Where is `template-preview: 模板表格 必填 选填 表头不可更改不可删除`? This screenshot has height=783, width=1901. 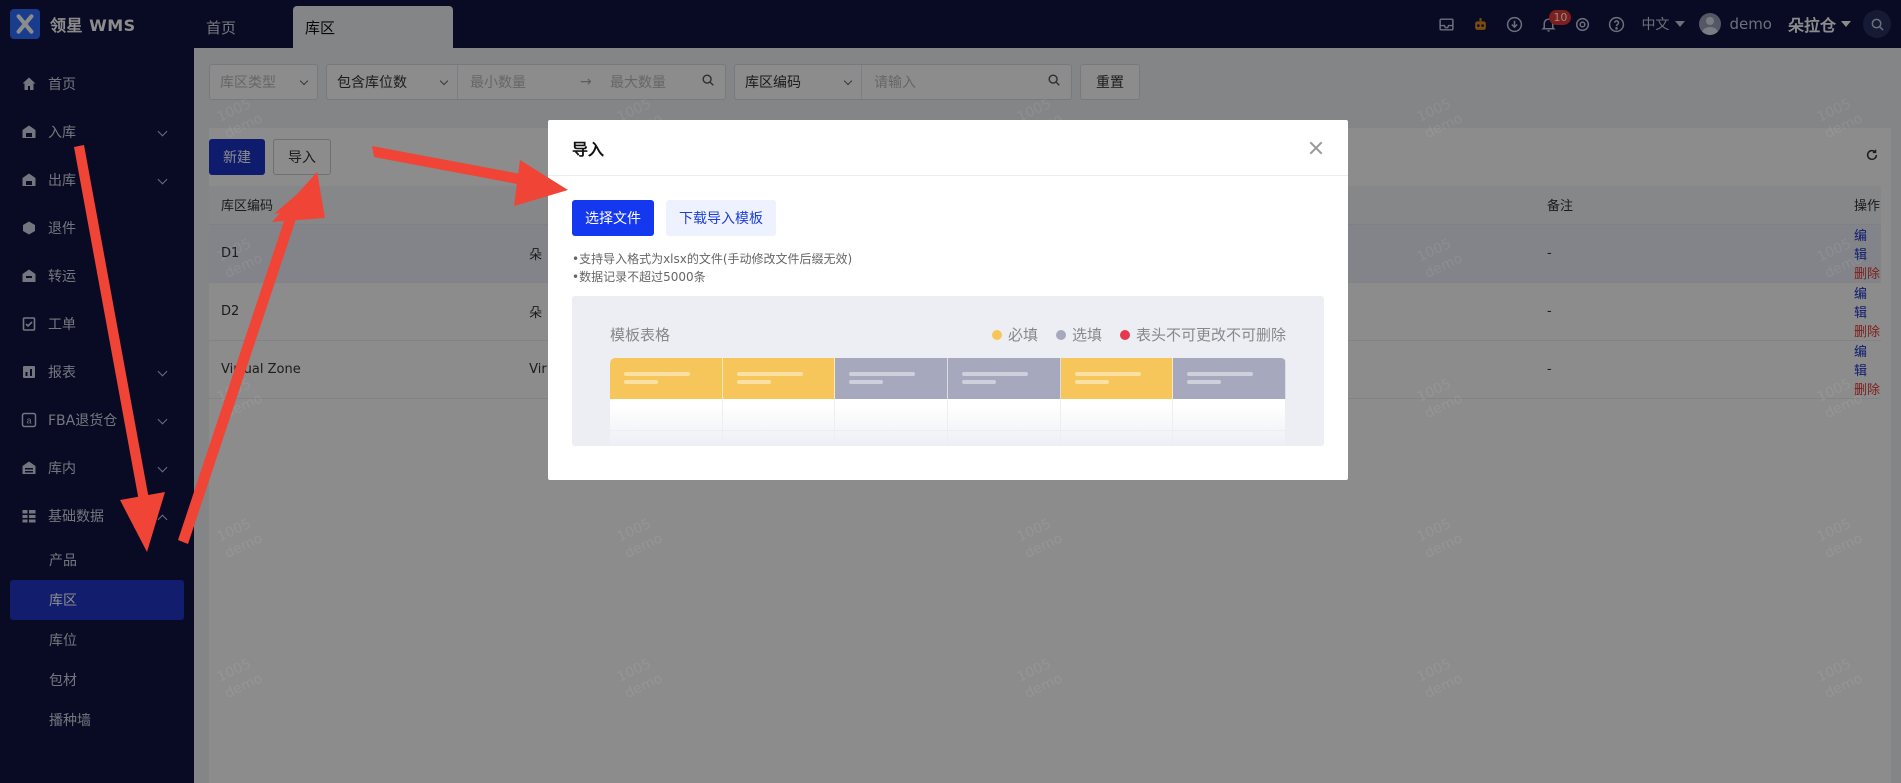 template-preview: 模板表格 必填 选填 表头不可更改不可删除 is located at coordinates (948, 371).